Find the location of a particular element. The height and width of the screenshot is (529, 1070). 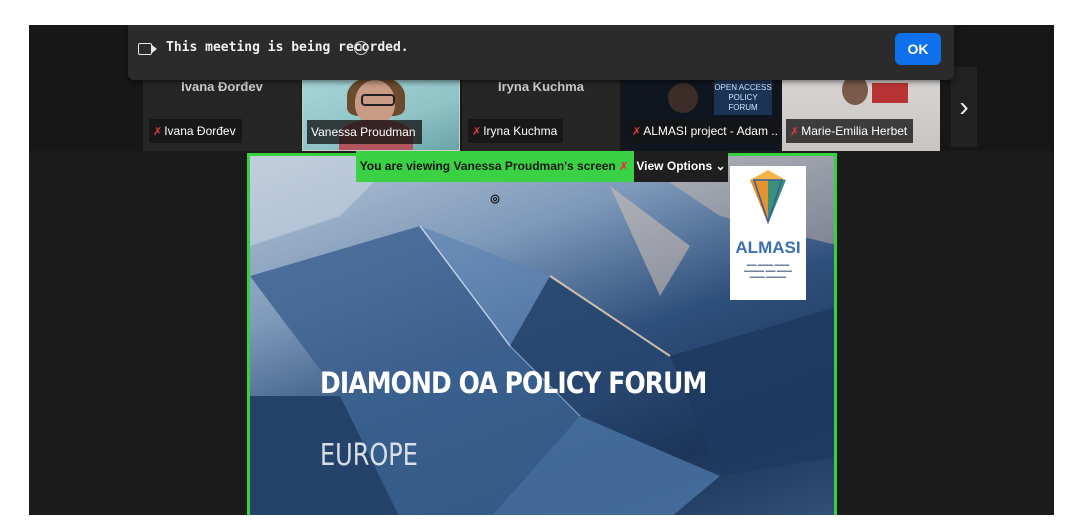

recording-camera-icon is located at coordinates (147, 49).